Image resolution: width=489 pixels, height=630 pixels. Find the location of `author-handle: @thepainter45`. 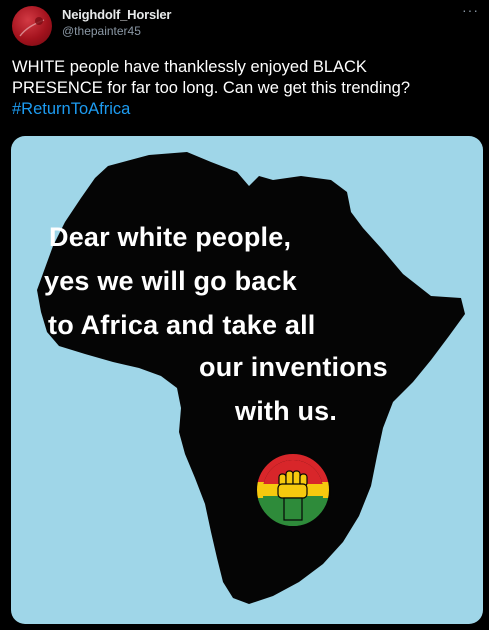

author-handle: @thepainter45 is located at coordinates (116, 31).